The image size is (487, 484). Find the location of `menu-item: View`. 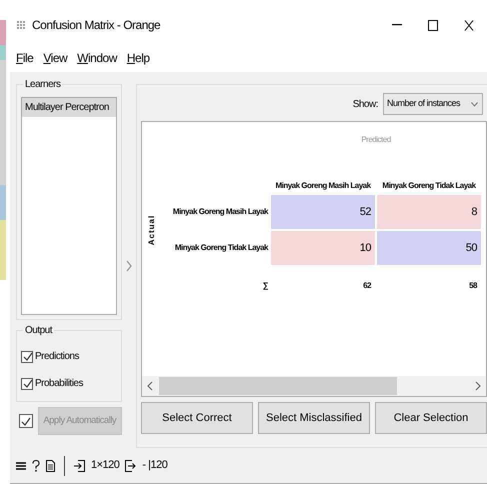

menu-item: View is located at coordinates (55, 58).